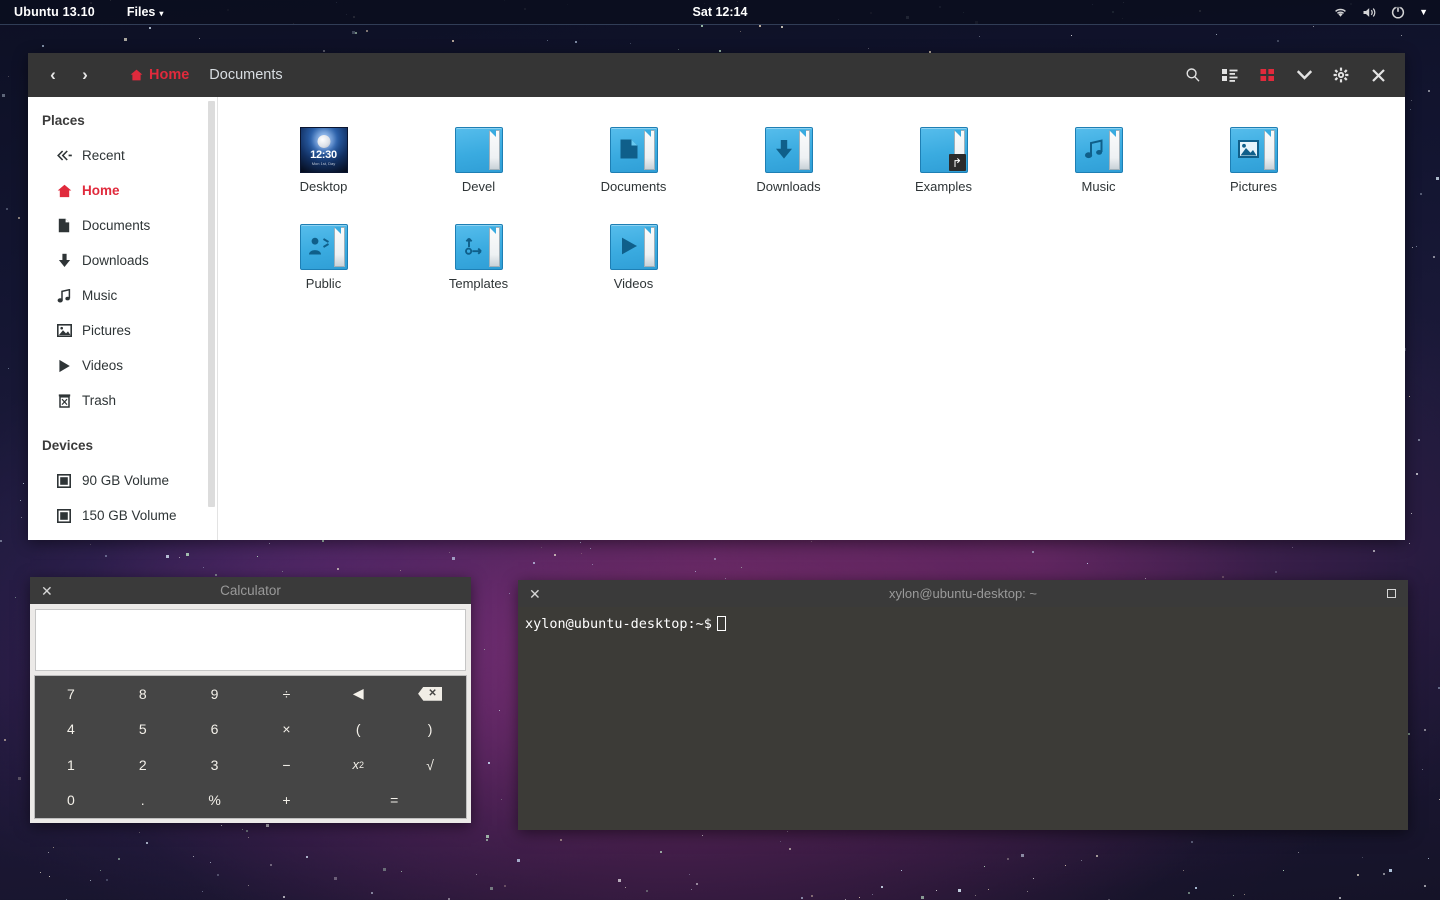 This screenshot has width=1440, height=900. What do you see at coordinates (122, 190) in the screenshot?
I see `sidebar-item-home: Home` at bounding box center [122, 190].